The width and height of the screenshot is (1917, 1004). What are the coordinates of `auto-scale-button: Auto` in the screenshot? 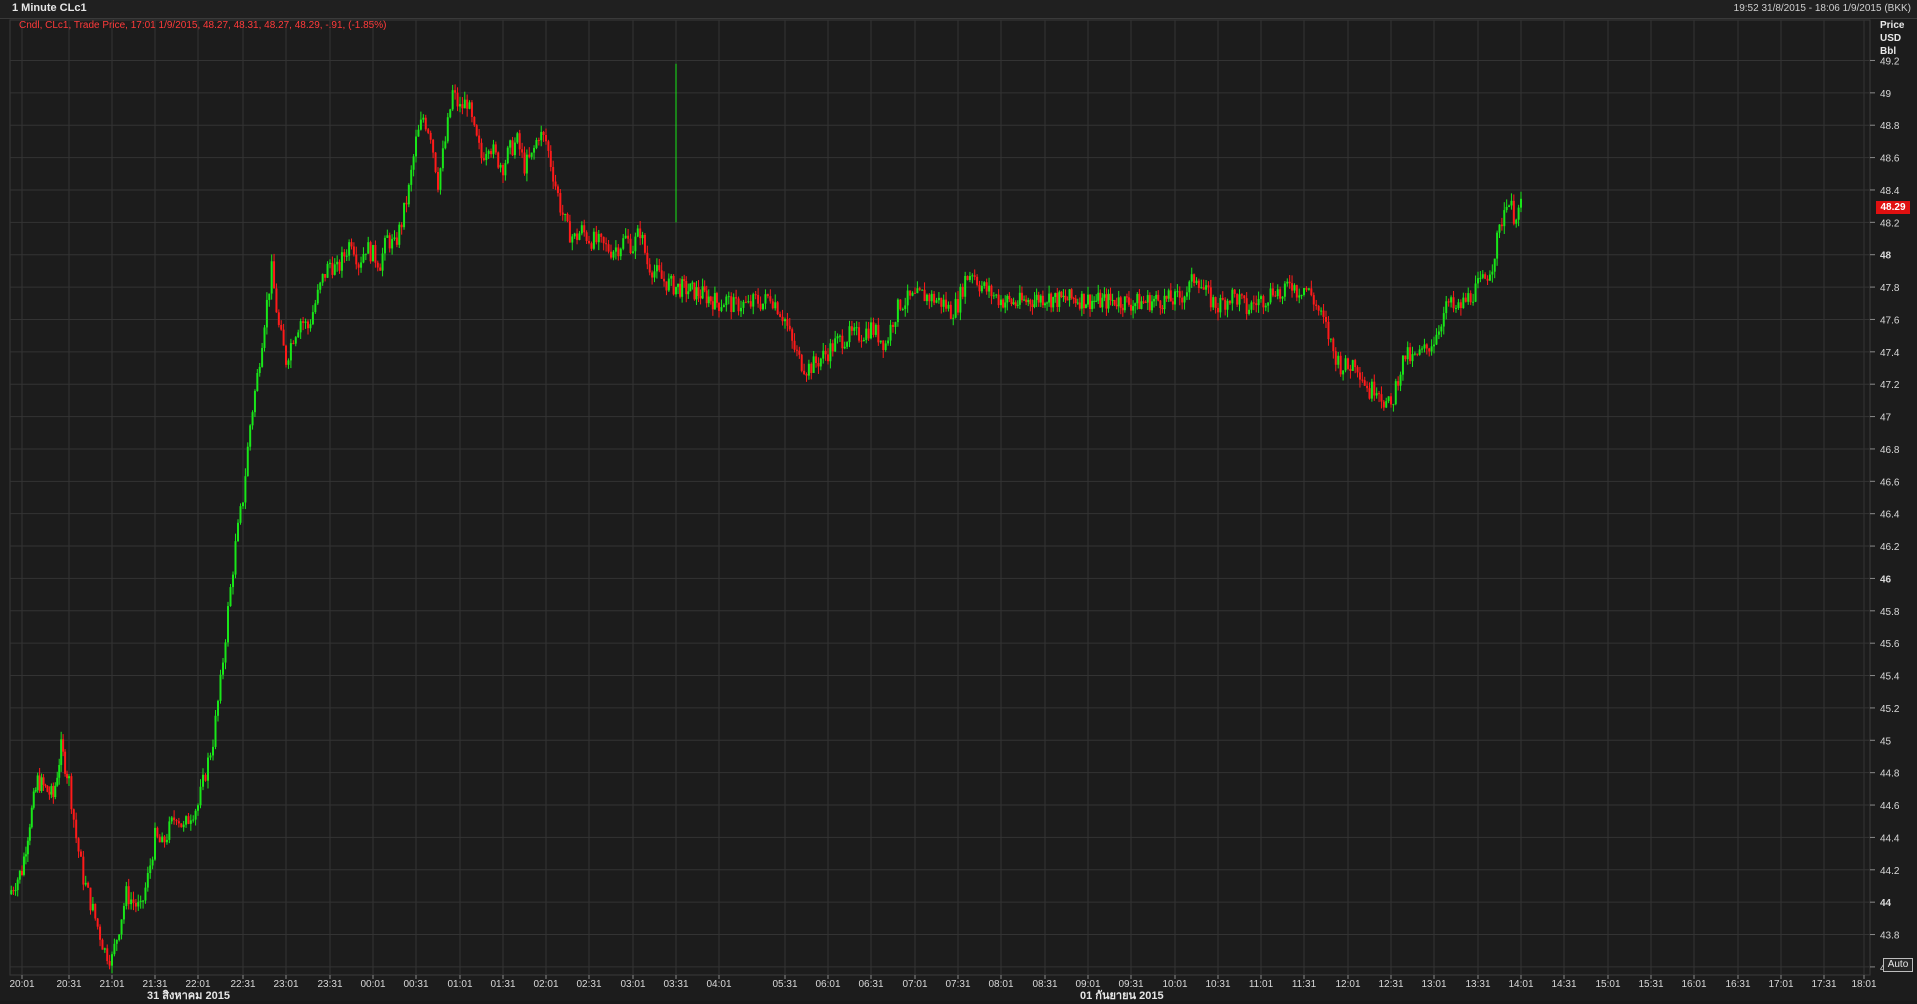 It's located at (1898, 965).